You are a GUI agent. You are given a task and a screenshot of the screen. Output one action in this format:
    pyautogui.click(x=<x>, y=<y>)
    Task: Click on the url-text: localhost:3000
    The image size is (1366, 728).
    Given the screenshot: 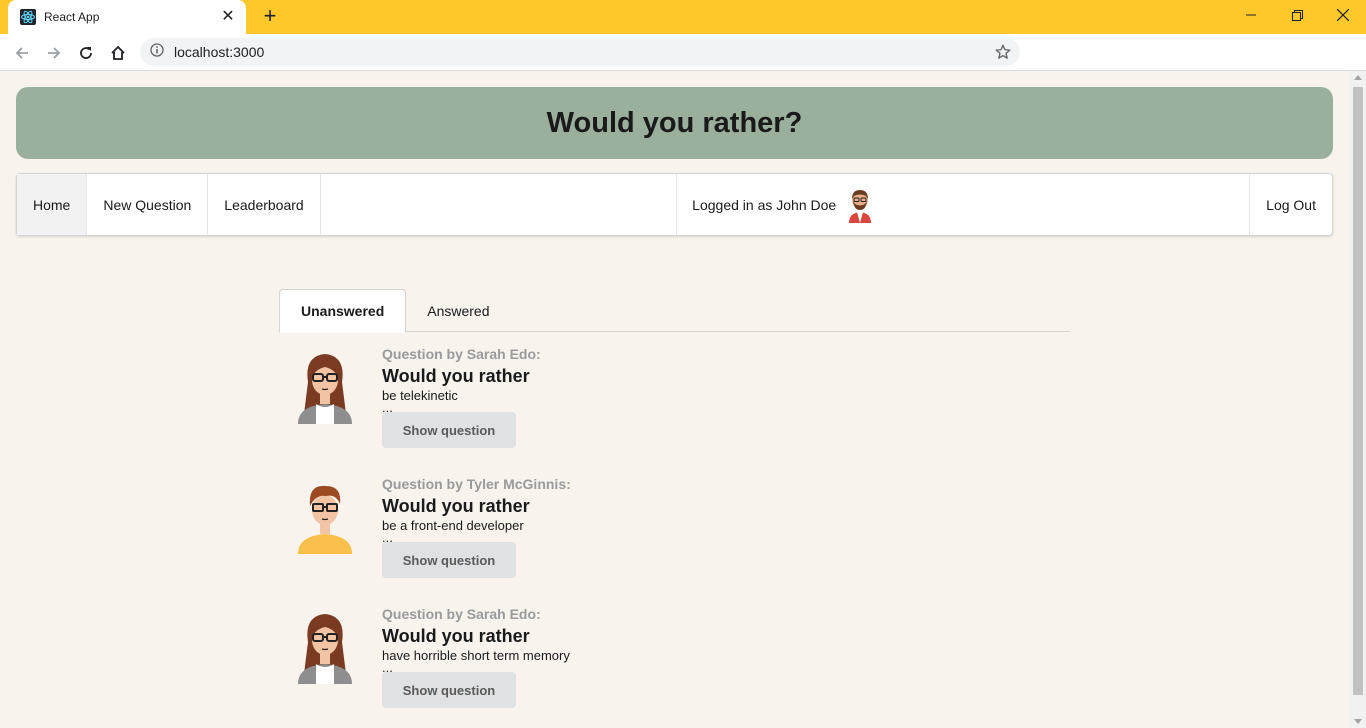 What is the action you would take?
    pyautogui.click(x=219, y=52)
    